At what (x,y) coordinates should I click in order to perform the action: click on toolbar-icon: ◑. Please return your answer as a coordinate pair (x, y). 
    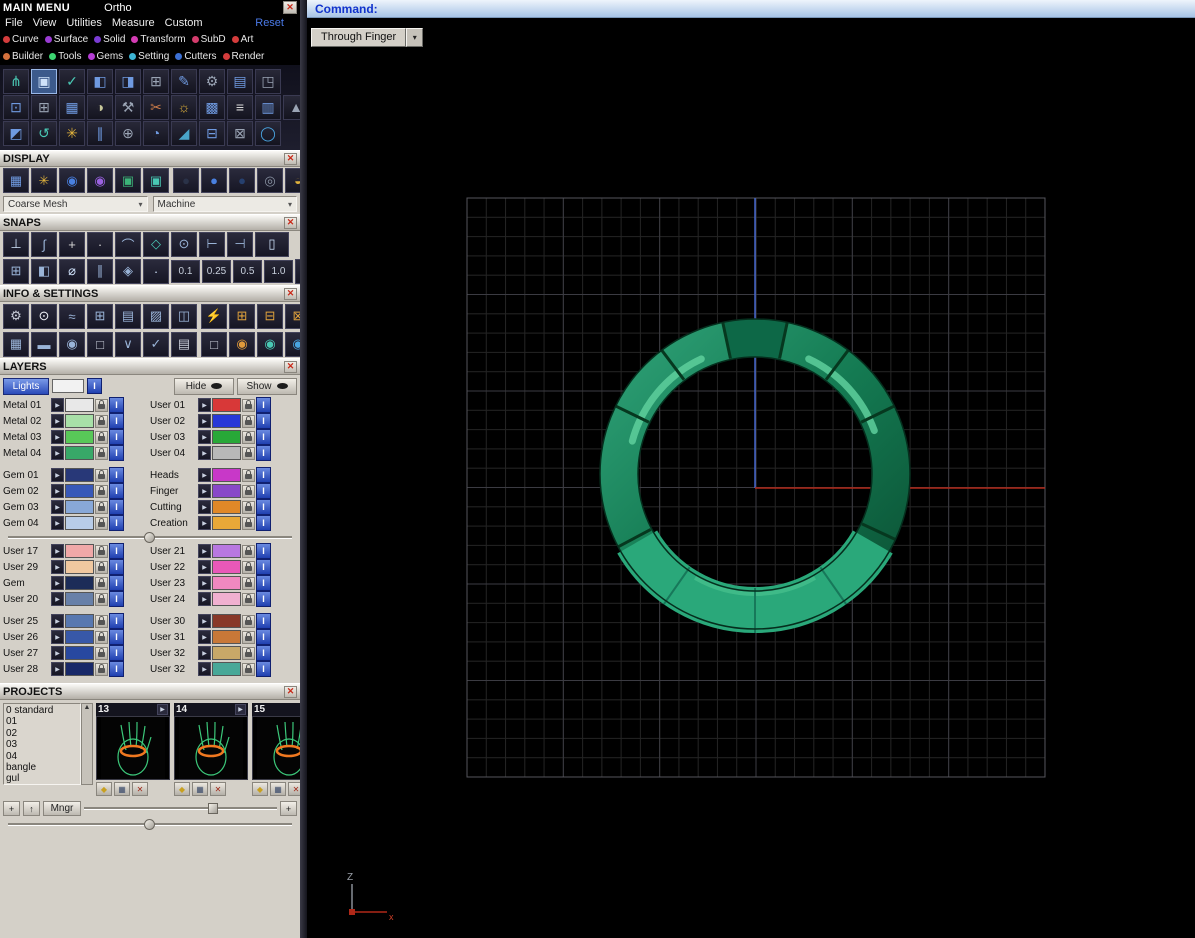
    Looking at the image, I should click on (100, 107).